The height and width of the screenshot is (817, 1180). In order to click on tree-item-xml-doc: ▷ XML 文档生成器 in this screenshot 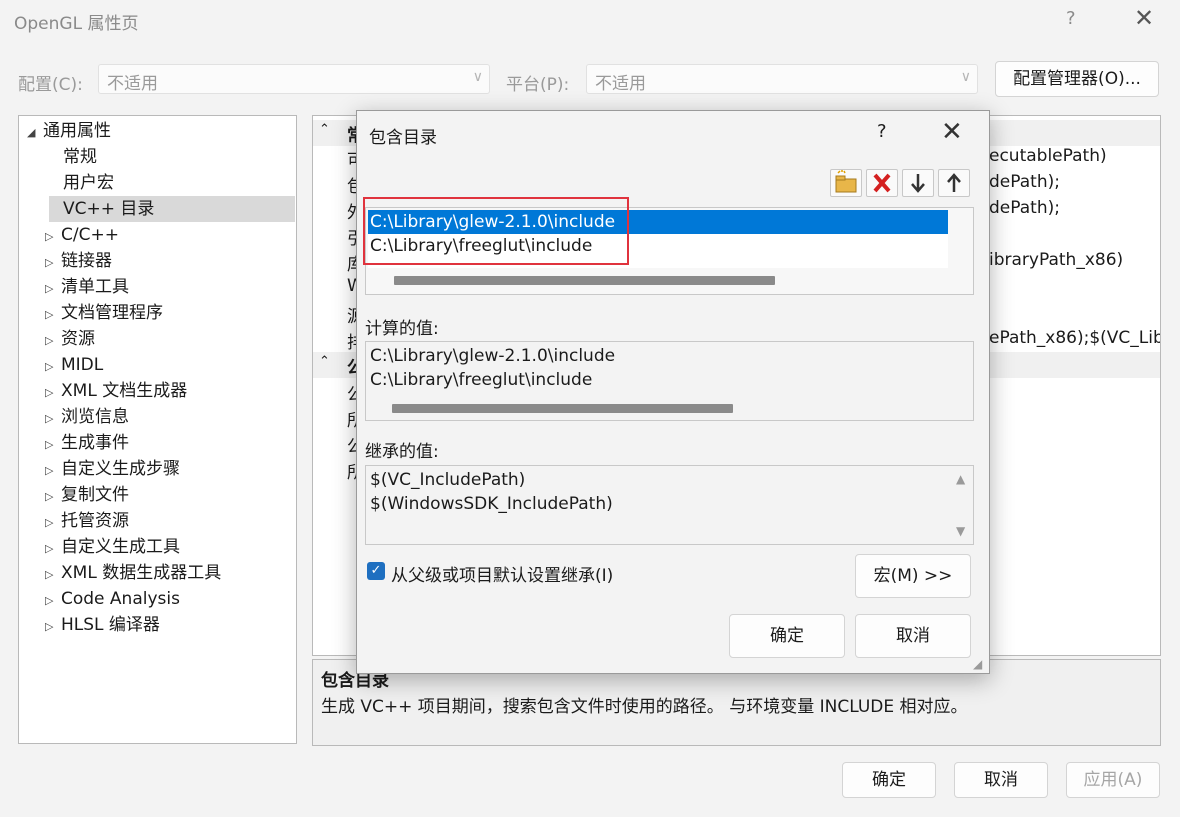, I will do `click(116, 391)`.